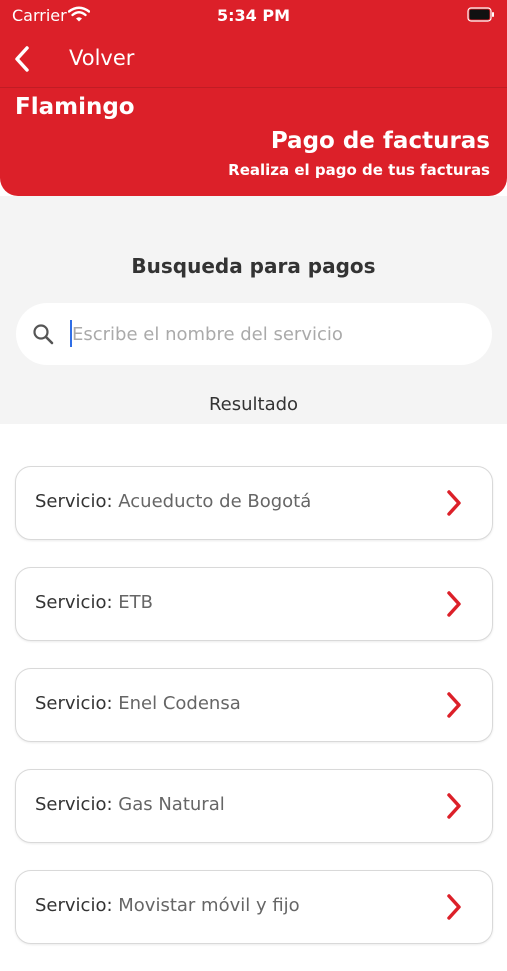 The height and width of the screenshot is (971, 507). I want to click on back-button: Volver, so click(90, 59).